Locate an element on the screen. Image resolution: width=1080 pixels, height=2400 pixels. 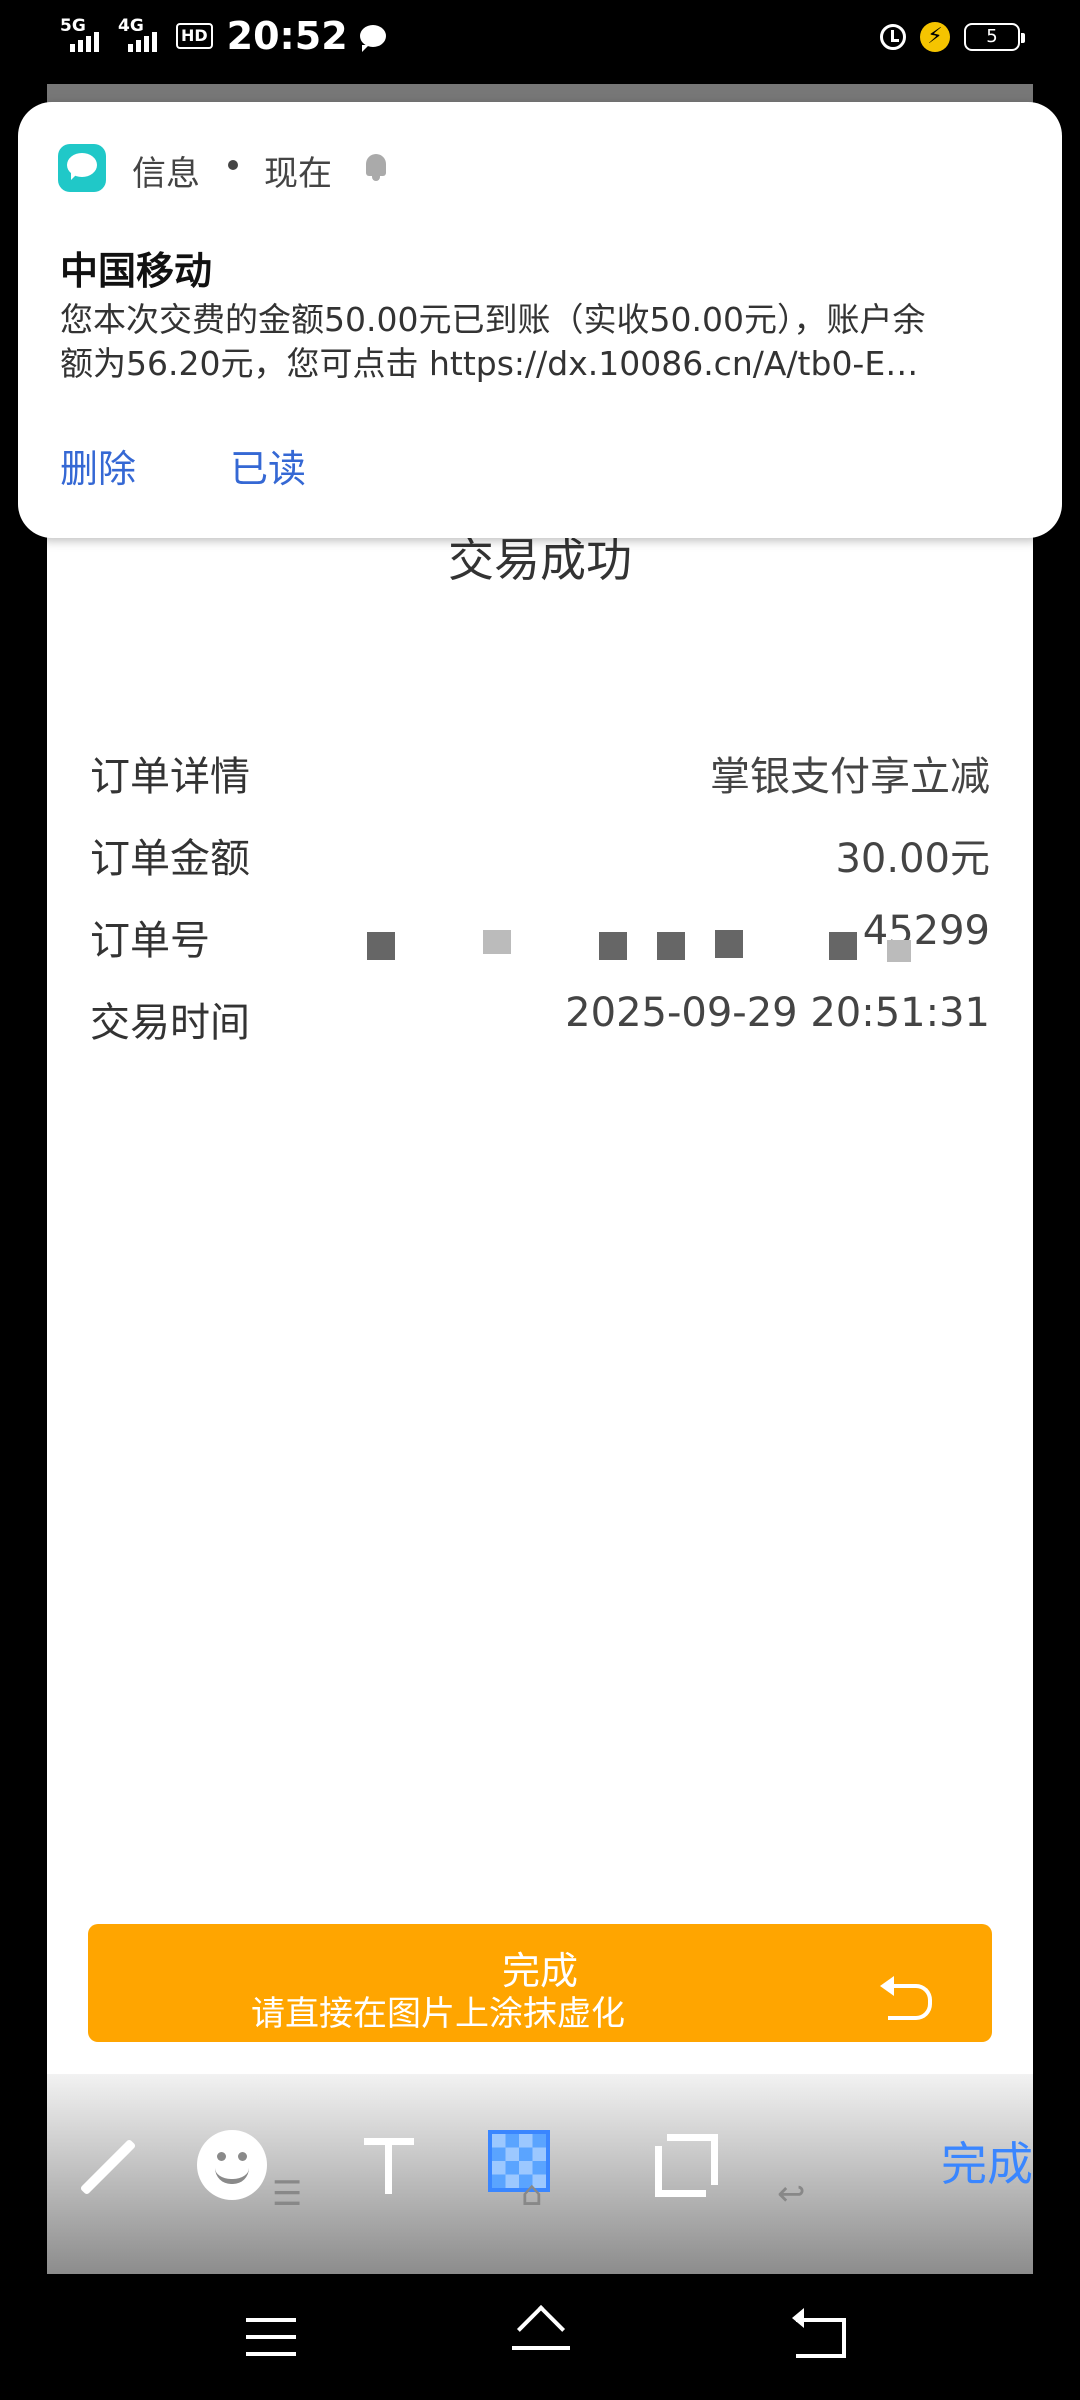
pen-tool-icon is located at coordinates (106, 2169).